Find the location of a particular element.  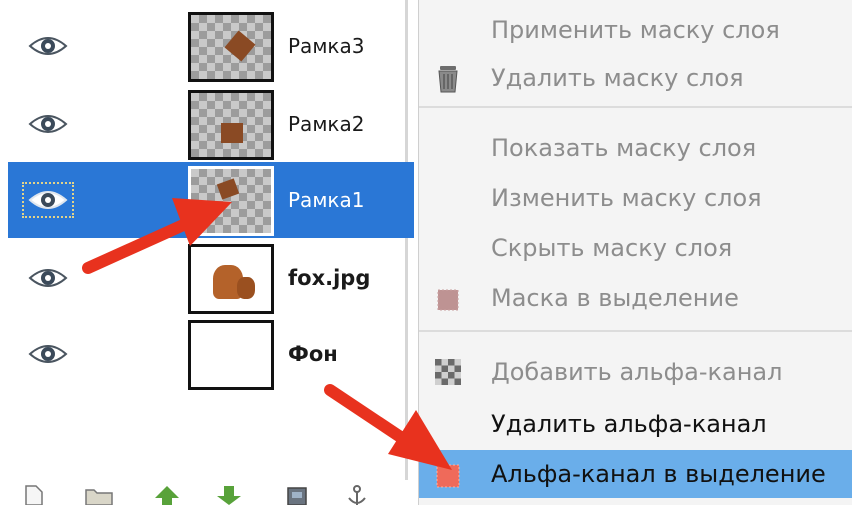

menu-item-apply-mask: Применить маску слоя is located at coordinates (635, 30).